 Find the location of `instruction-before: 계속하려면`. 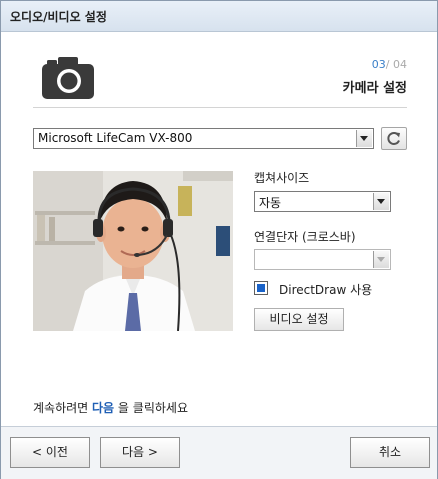

instruction-before: 계속하려면 is located at coordinates (63, 408).